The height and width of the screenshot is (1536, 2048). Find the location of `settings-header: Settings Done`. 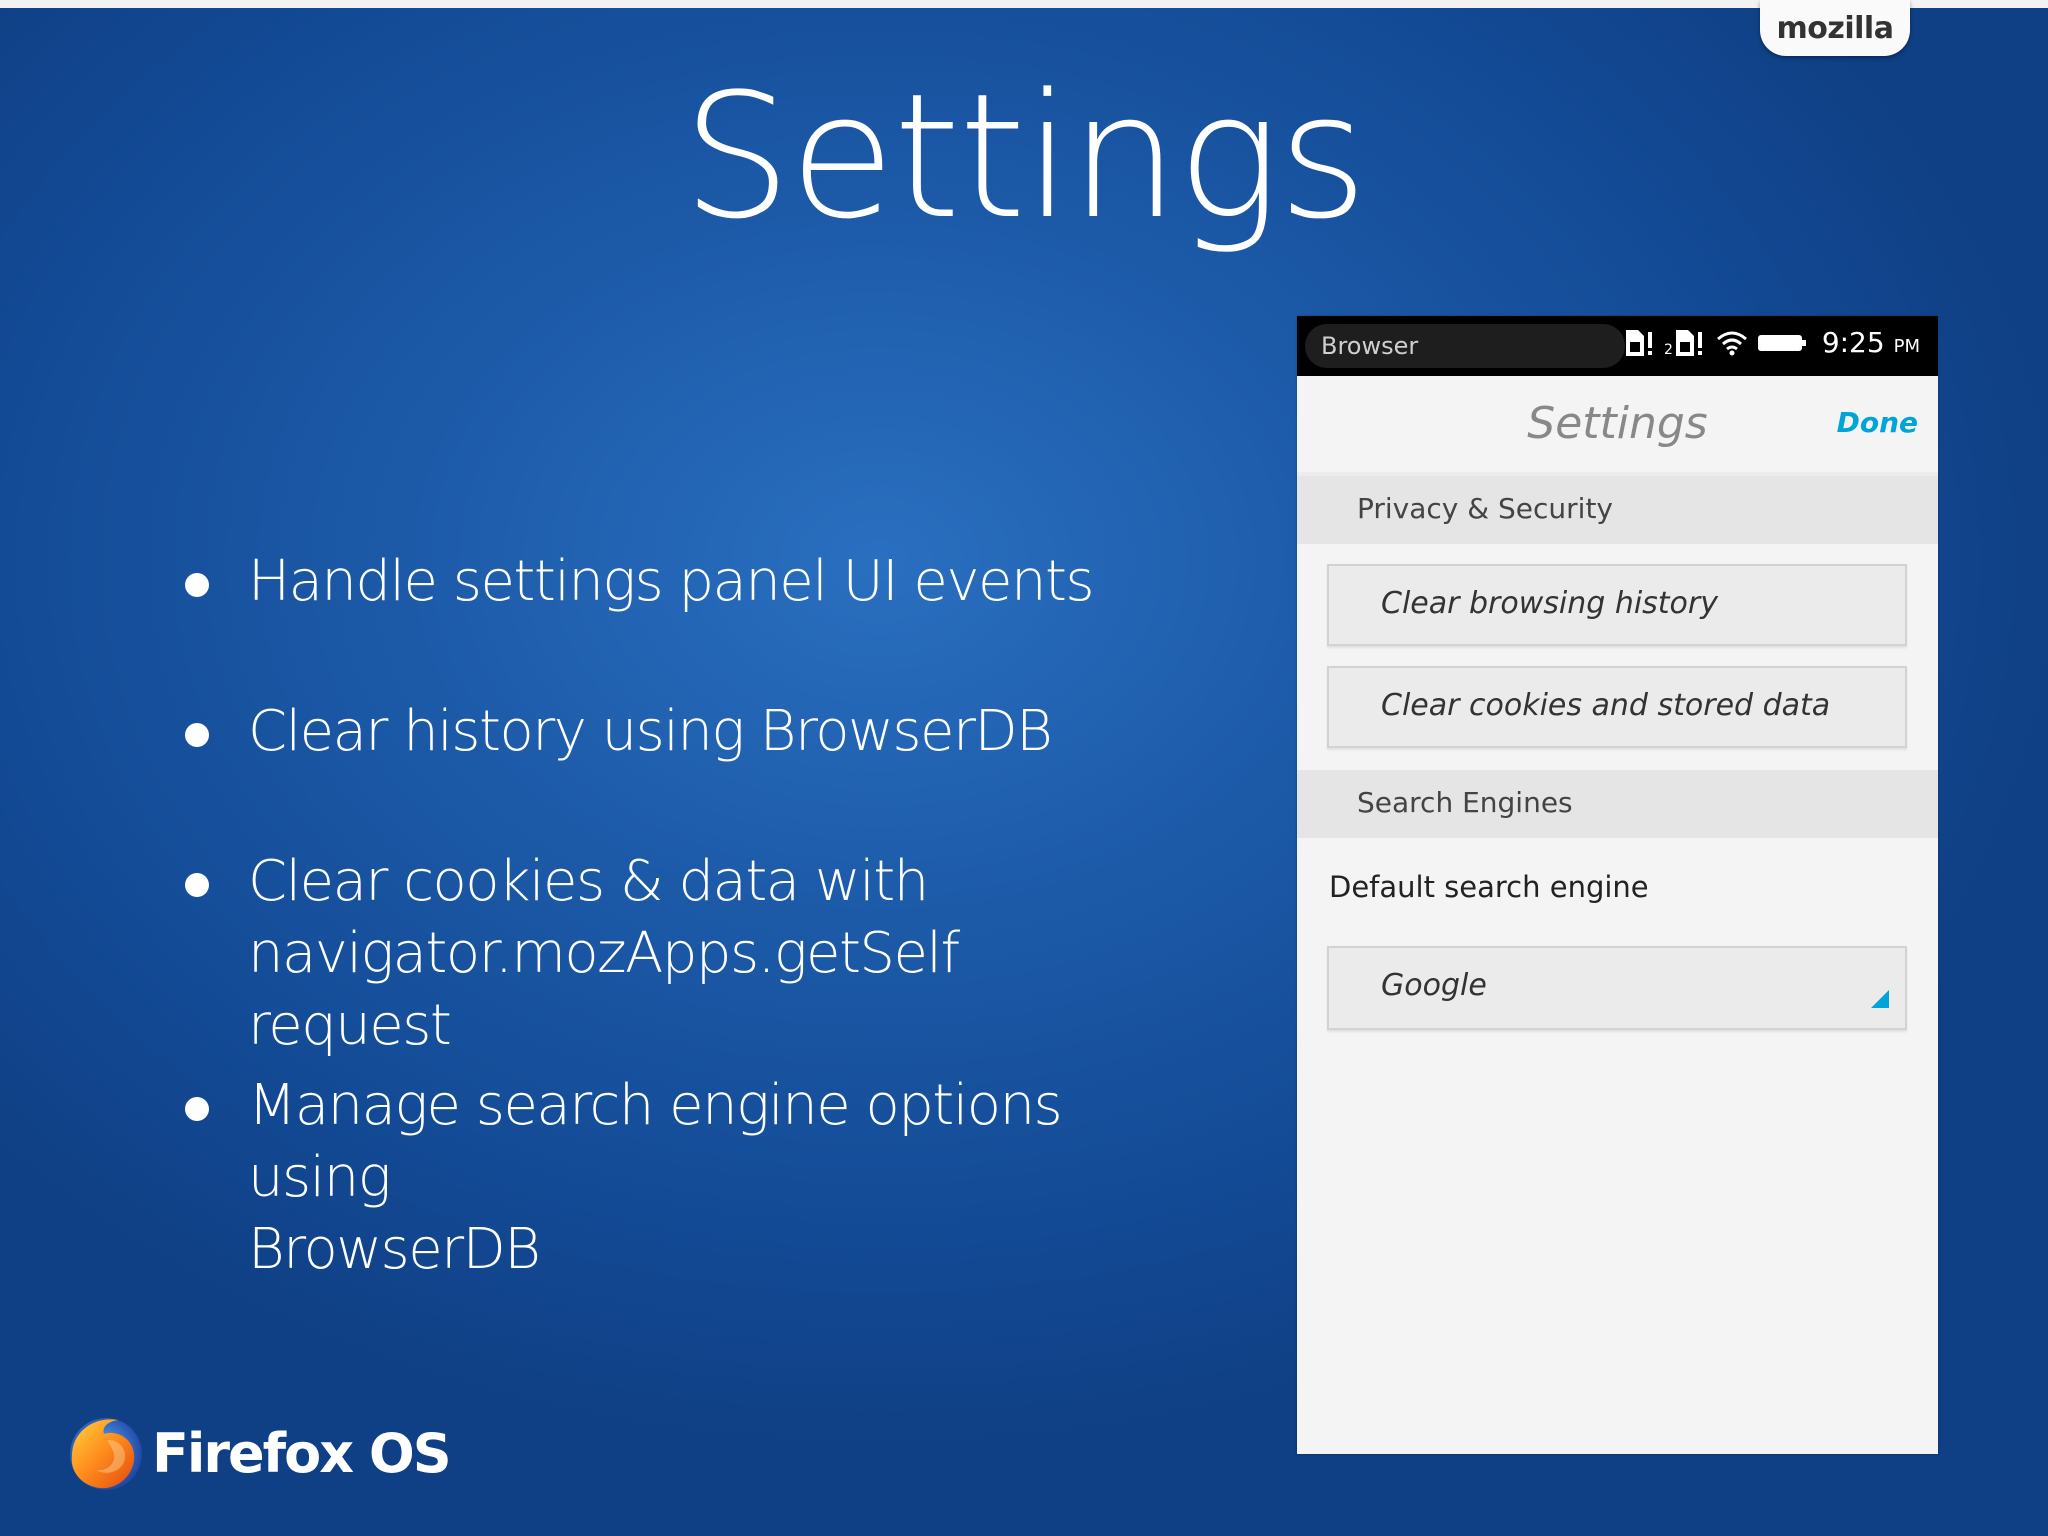

settings-header: Settings Done is located at coordinates (1617, 424).